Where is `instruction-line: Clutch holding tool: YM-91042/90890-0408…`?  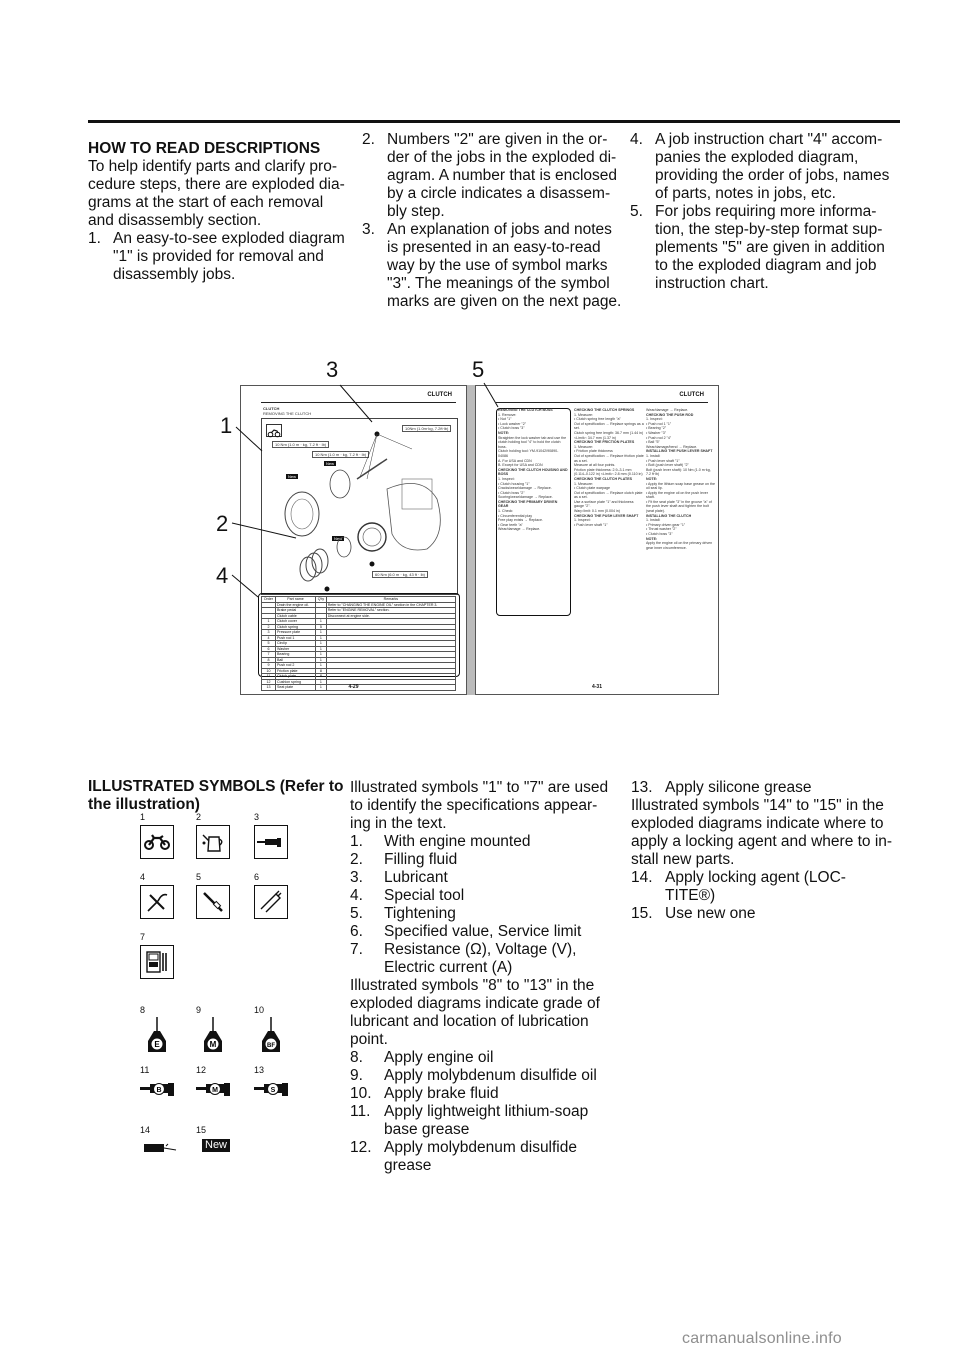
instruction-line: Clutch holding tool: YM-91042/90890-0408… is located at coordinates (528, 453).